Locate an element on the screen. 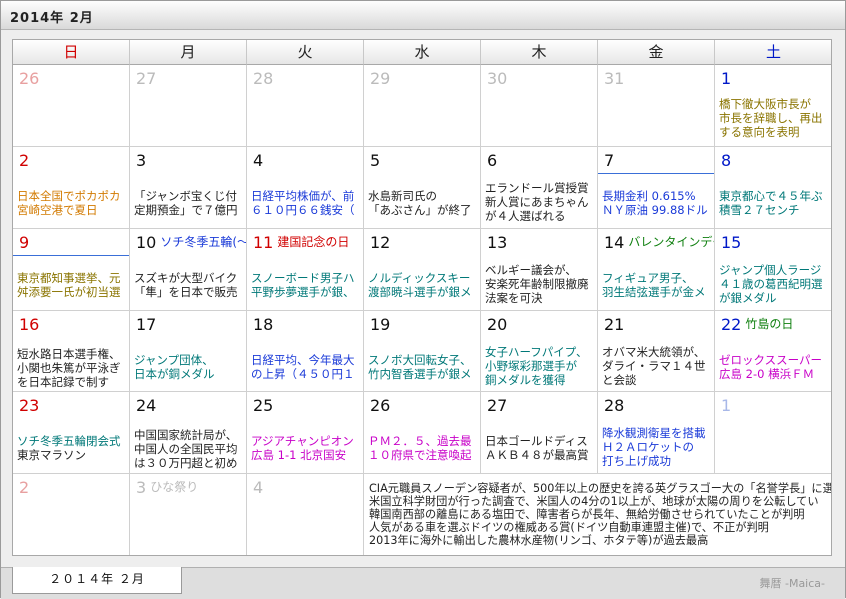 The height and width of the screenshot is (599, 846). day-cell: 4 is located at coordinates (305, 514).